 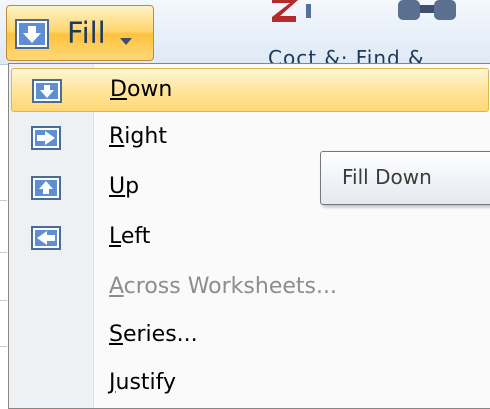 I want to click on sort-filter-icon, so click(x=296, y=13).